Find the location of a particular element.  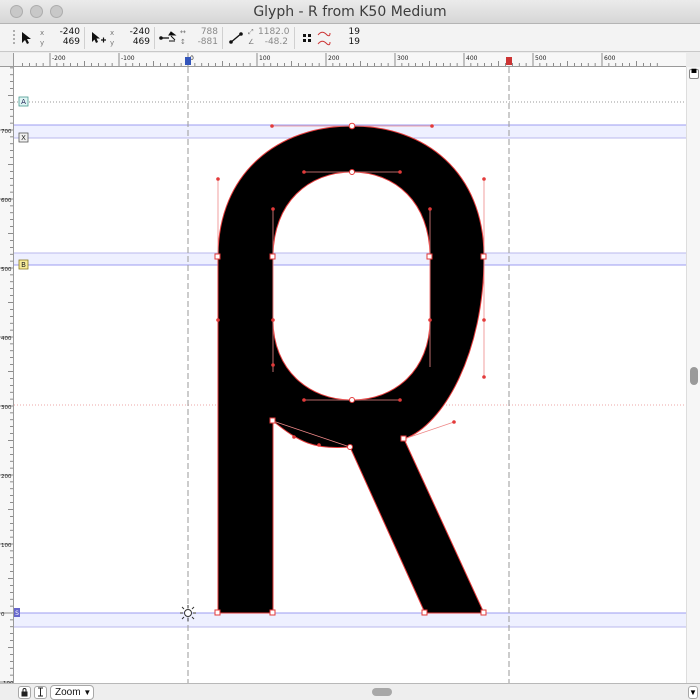

angle-value: -48.2 is located at coordinates (276, 42).